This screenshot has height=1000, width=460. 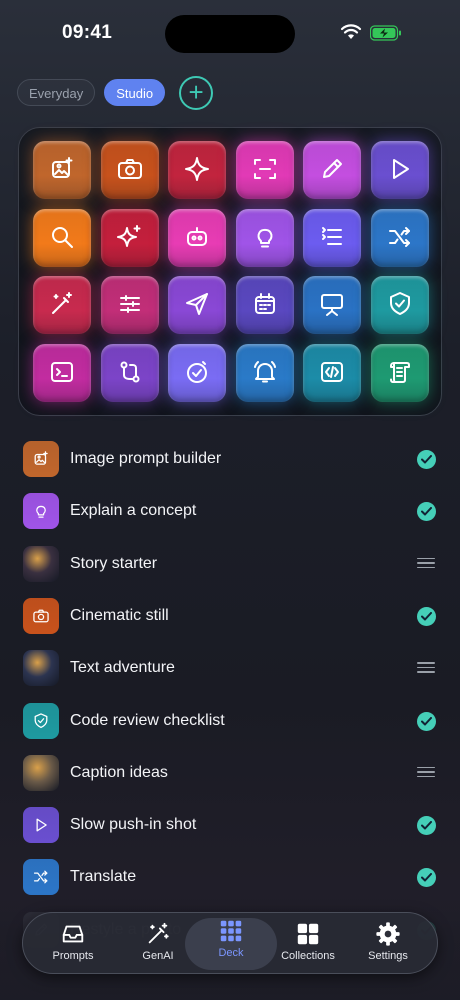 I want to click on status-bar: 09:41, so click(x=230, y=30).